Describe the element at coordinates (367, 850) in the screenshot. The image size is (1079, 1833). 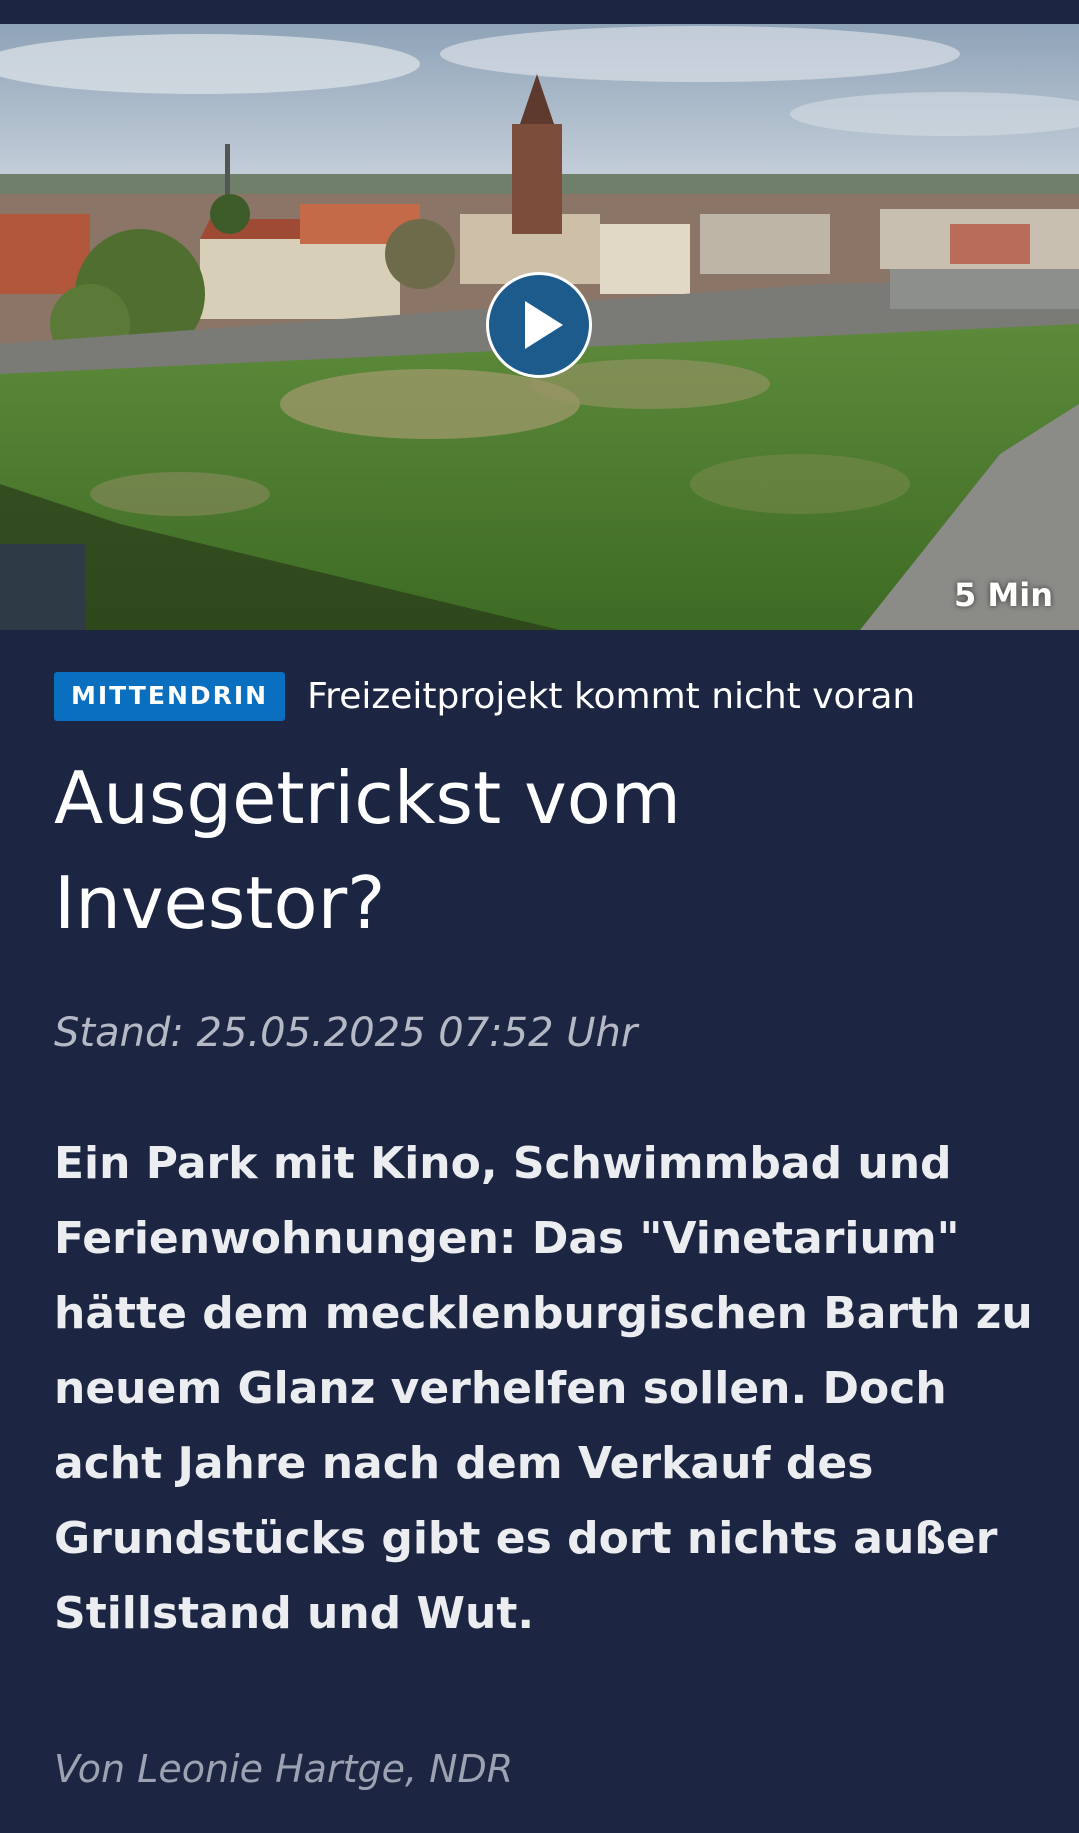
I see `headline: Ausgetrickst vom Investor?` at that location.